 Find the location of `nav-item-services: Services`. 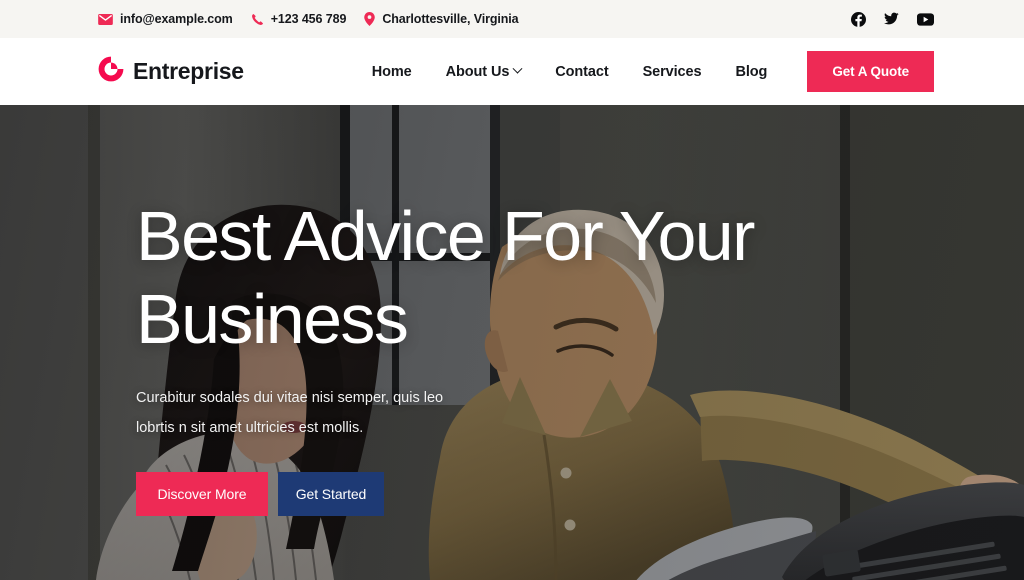

nav-item-services: Services is located at coordinates (672, 72).